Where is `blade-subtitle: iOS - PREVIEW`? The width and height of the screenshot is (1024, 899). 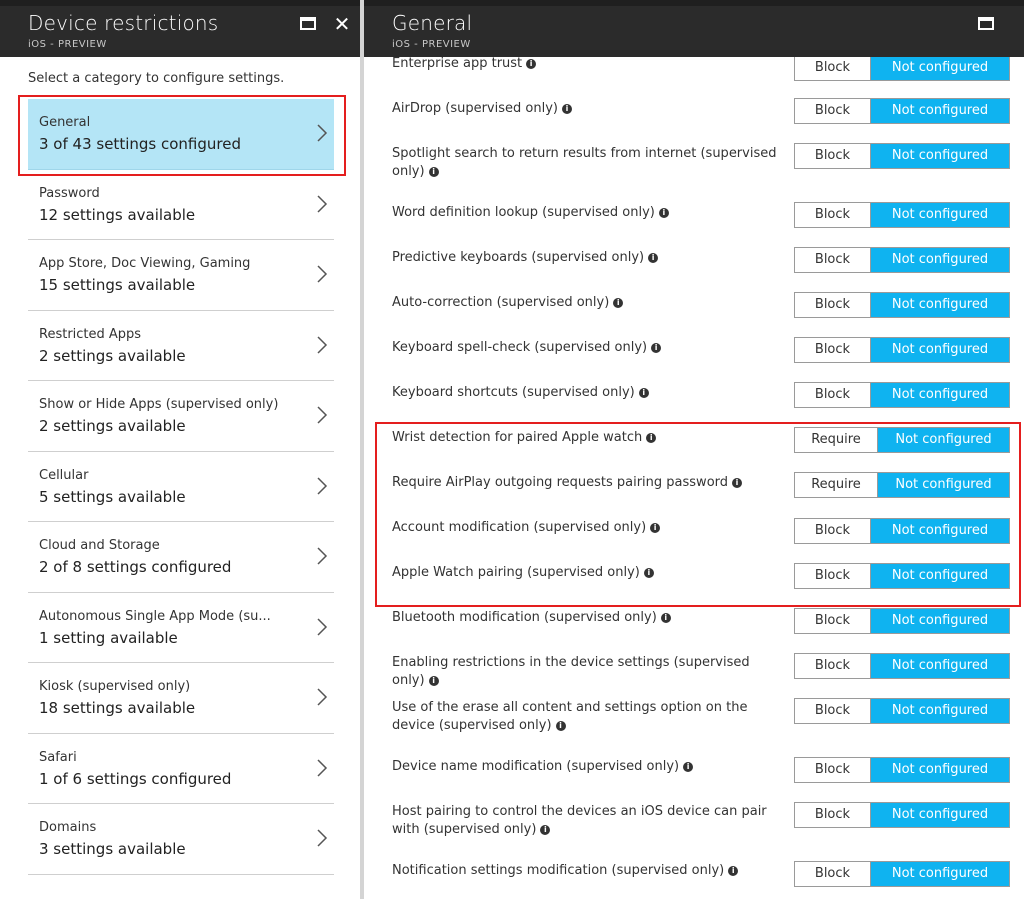 blade-subtitle: iOS - PREVIEW is located at coordinates (431, 44).